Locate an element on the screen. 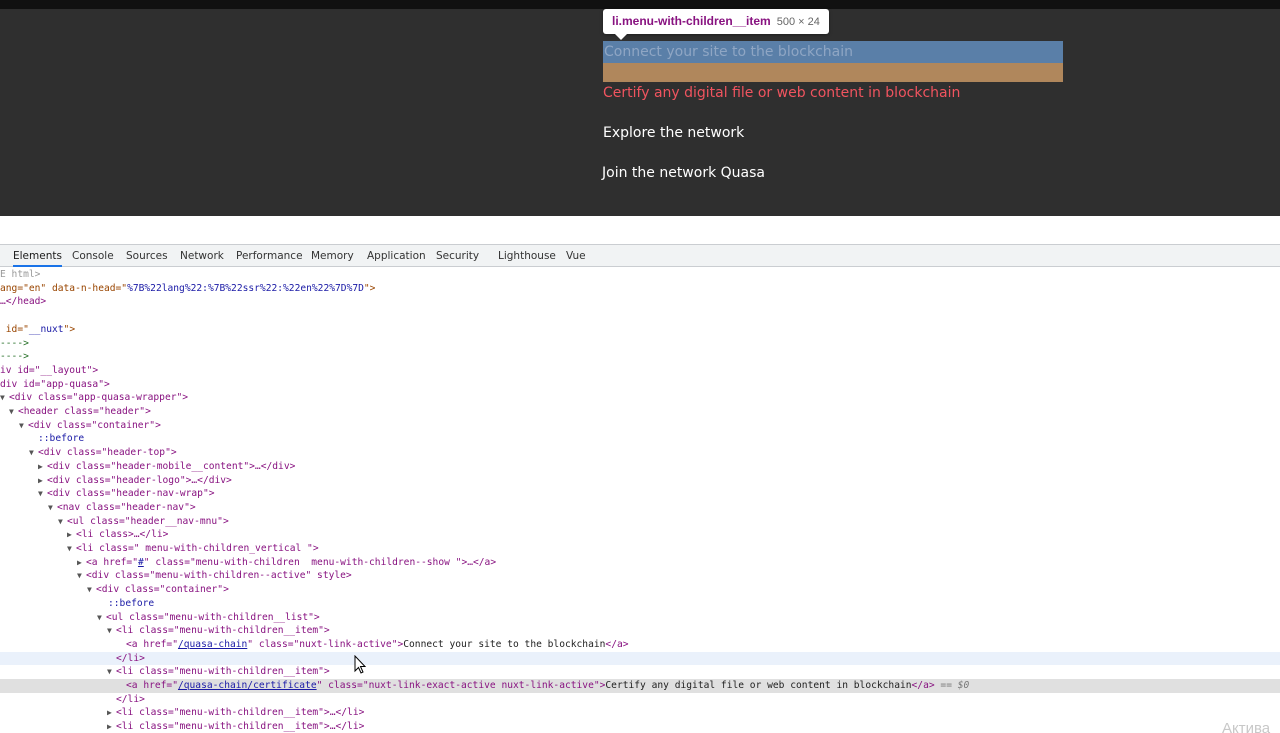 Image resolution: width=1280 pixels, height=733 pixels. page-top-bar is located at coordinates (640, 4).